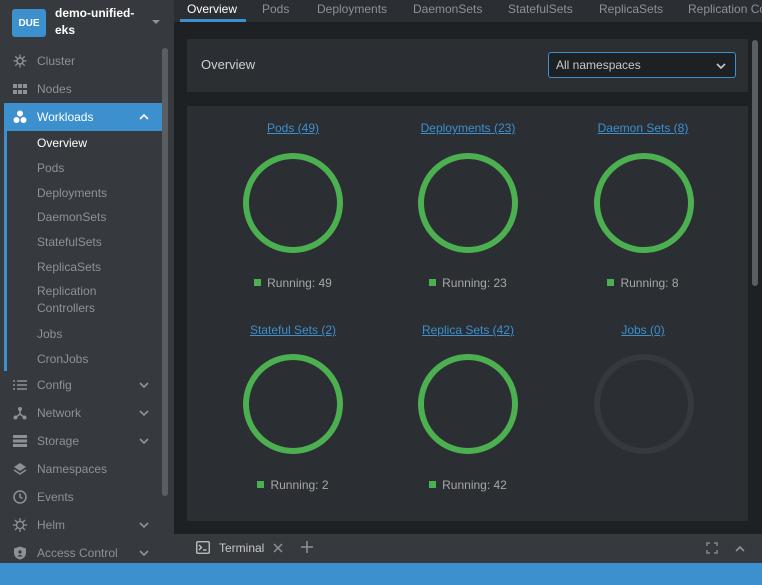 This screenshot has width=762, height=585. What do you see at coordinates (293, 330) in the screenshot?
I see `chart-title-stateful-sets: Stateful Sets (2)` at bounding box center [293, 330].